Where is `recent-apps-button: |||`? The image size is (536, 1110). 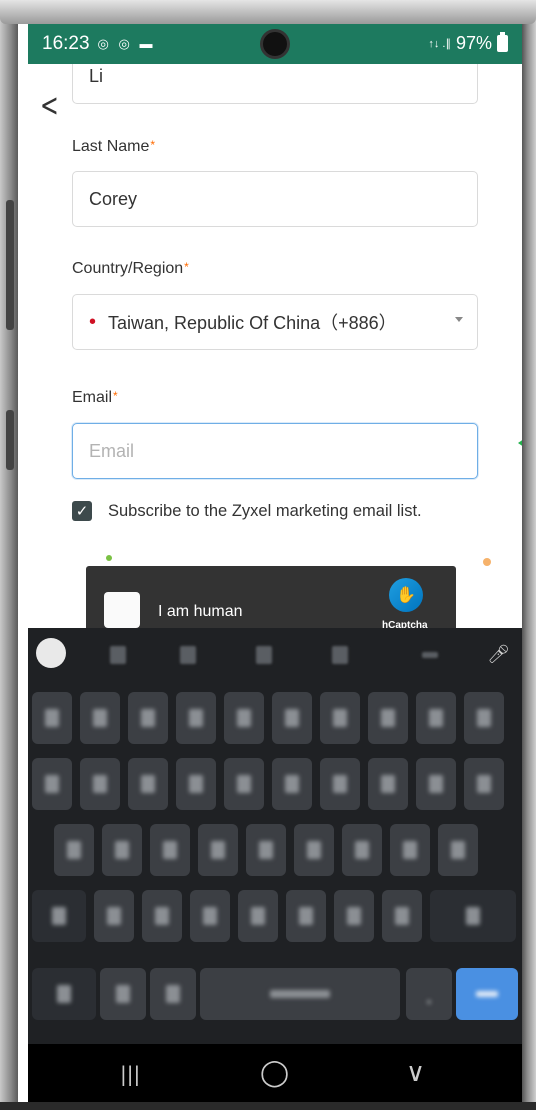
recent-apps-button: ||| is located at coordinates (130, 1074).